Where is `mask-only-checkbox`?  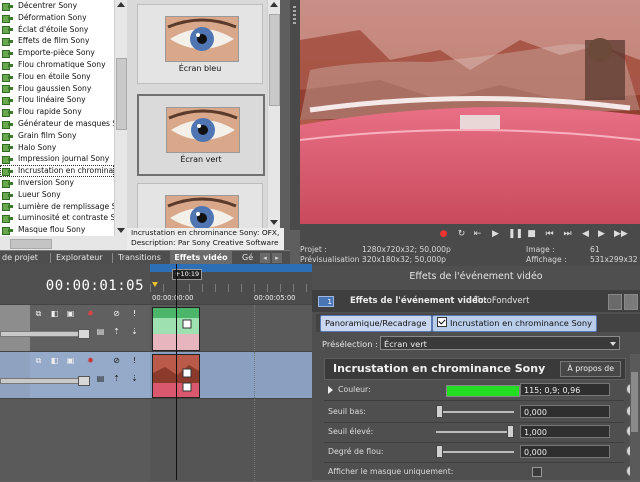 mask-only-checkbox is located at coordinates (537, 472).